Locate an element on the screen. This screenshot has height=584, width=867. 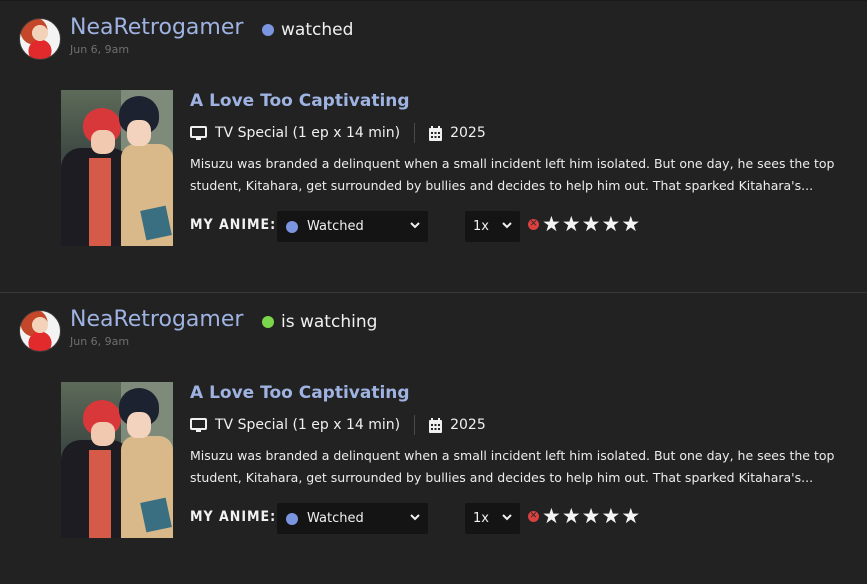
activity-status: is watching is located at coordinates (319, 322).